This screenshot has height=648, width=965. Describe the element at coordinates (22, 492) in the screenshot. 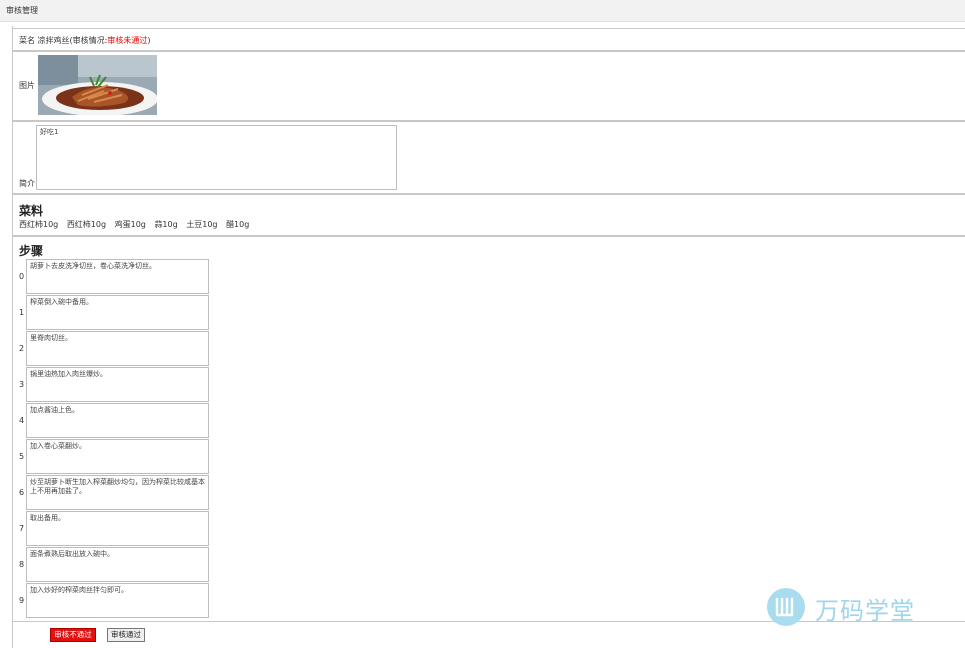

I see `step-number: 6` at that location.